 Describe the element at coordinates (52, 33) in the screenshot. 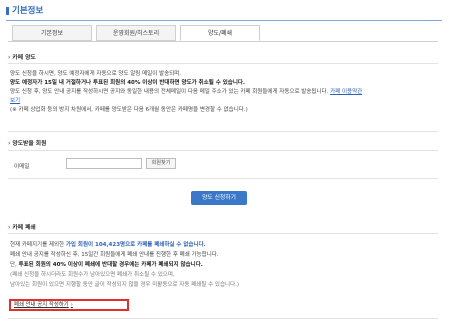

I see `tab-basic-info: 기본정보` at that location.